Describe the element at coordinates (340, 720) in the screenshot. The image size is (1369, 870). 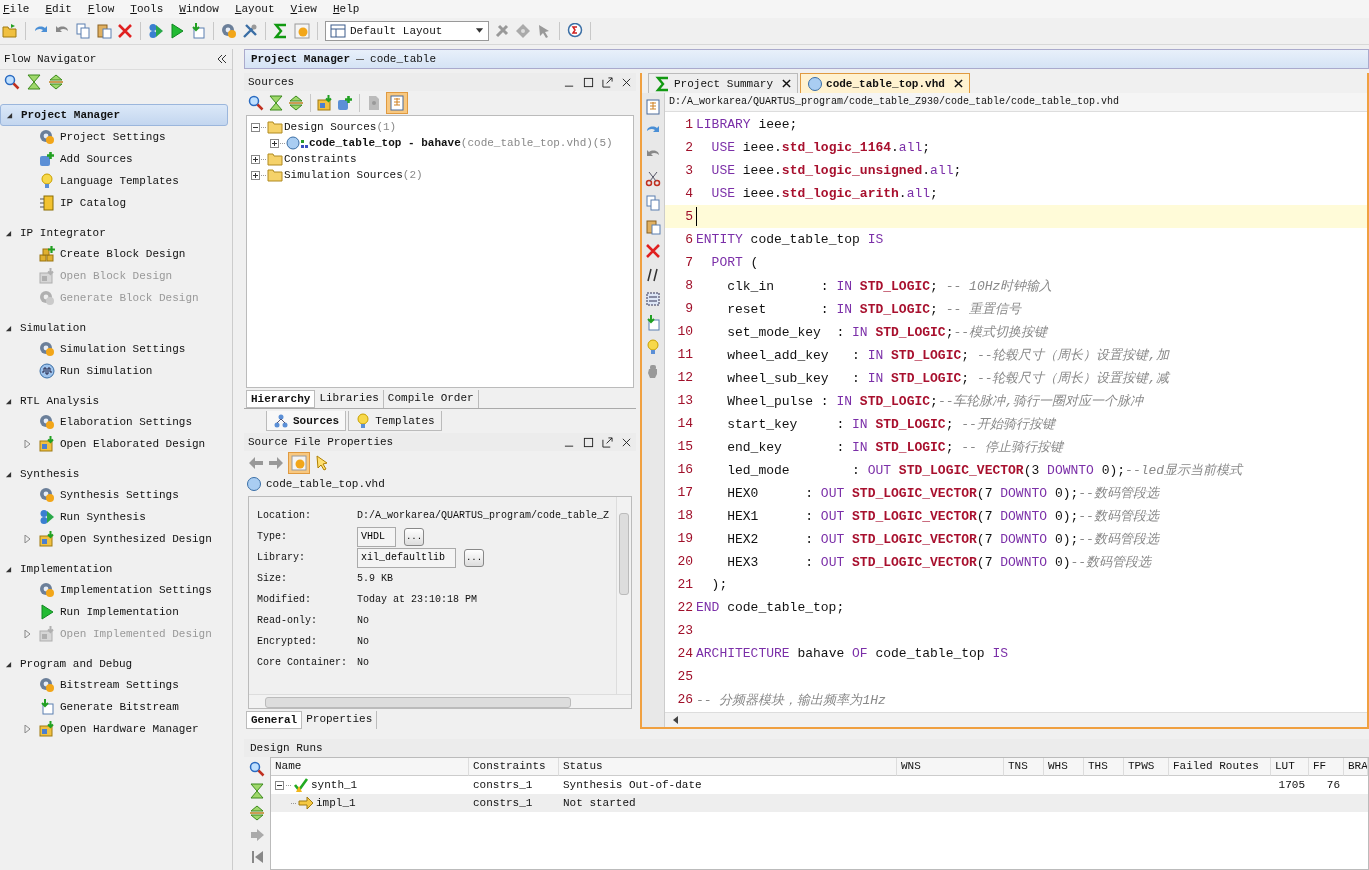
I see `tab: Properties` at that location.